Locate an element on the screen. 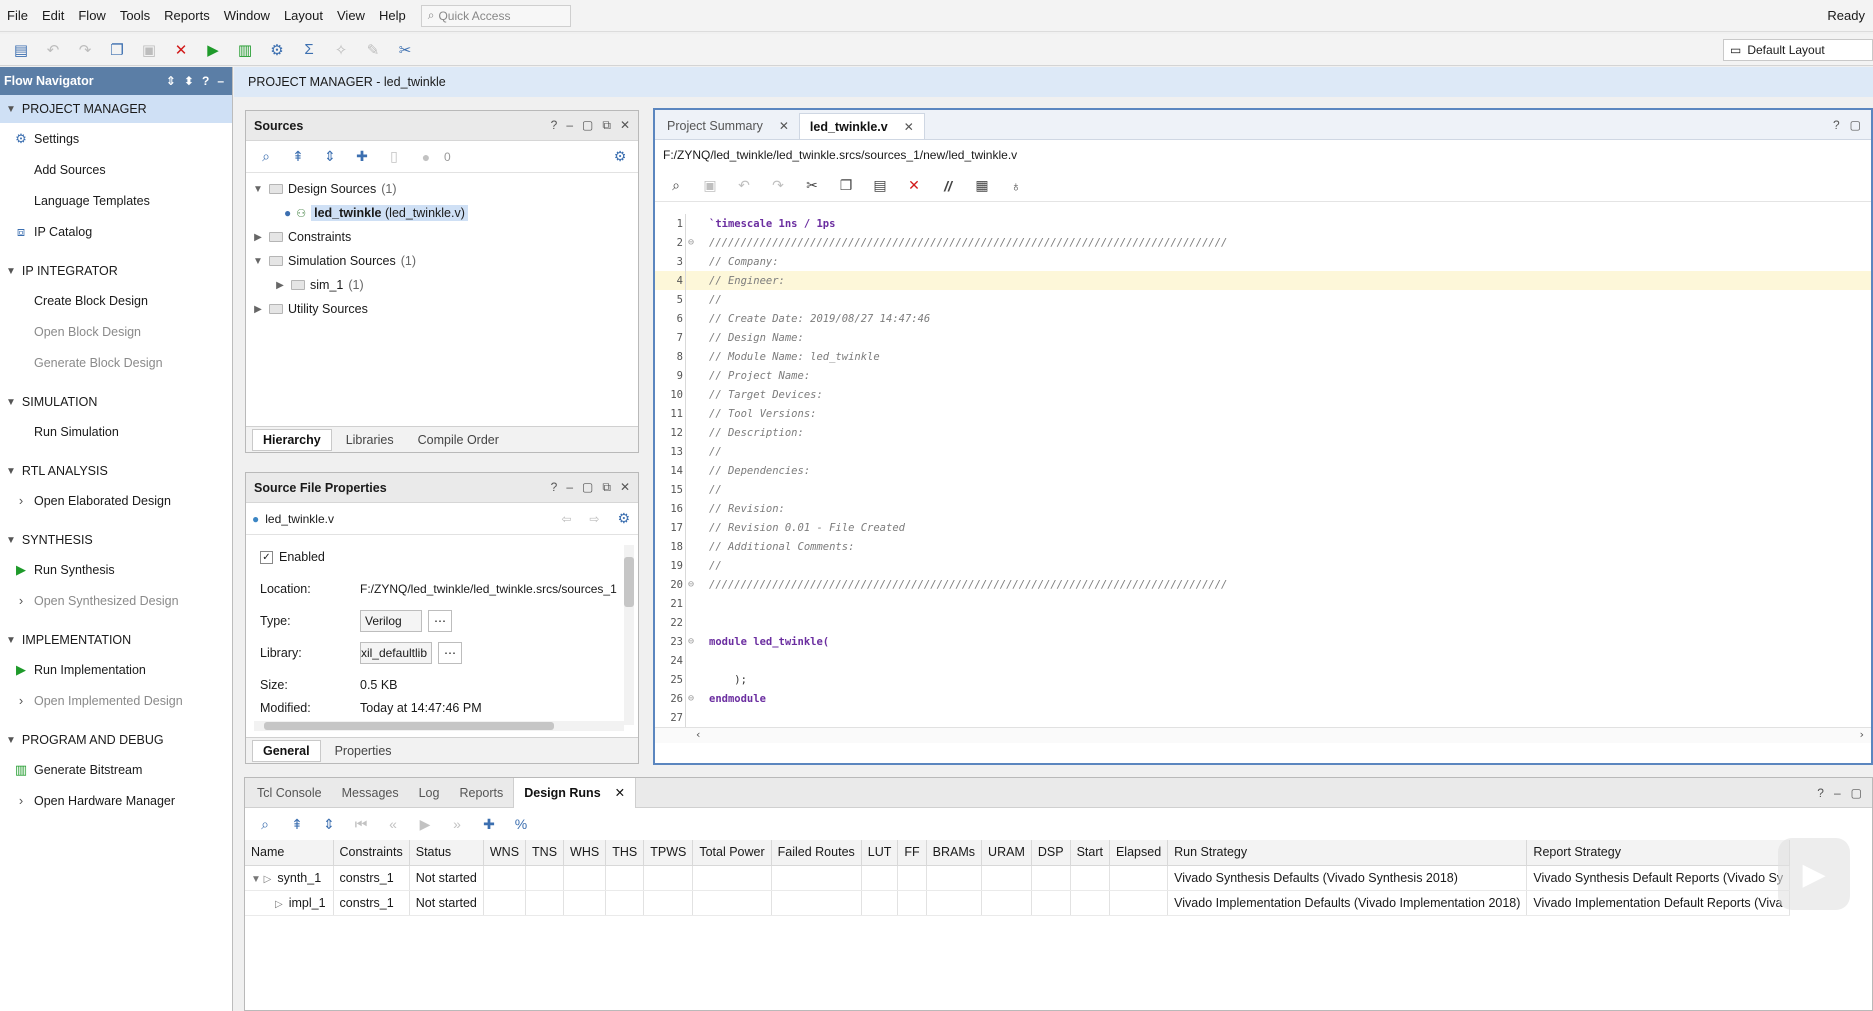  search-icon: ⌕ is located at coordinates (265, 824).